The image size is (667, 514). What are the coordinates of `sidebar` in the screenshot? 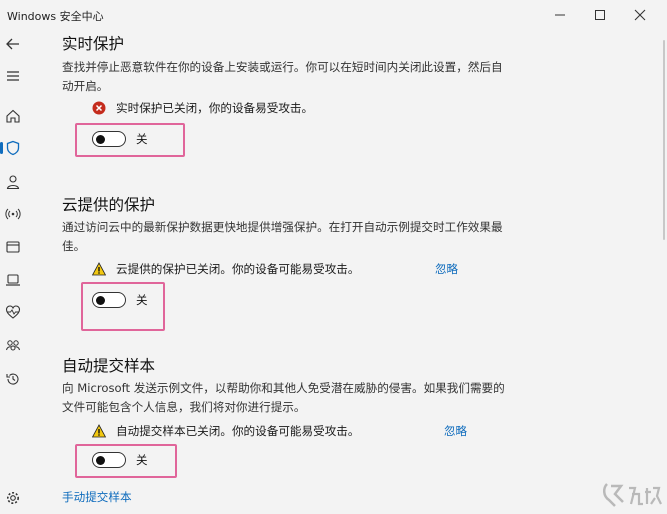 It's located at (13, 272).